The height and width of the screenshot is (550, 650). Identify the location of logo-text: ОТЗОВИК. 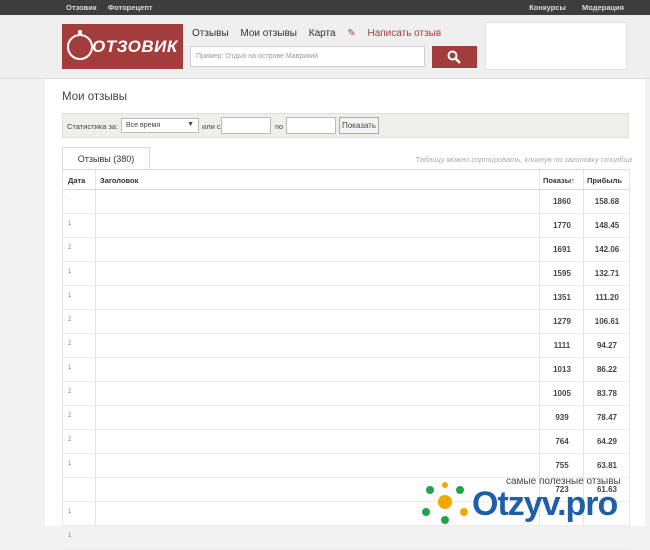
(135, 46).